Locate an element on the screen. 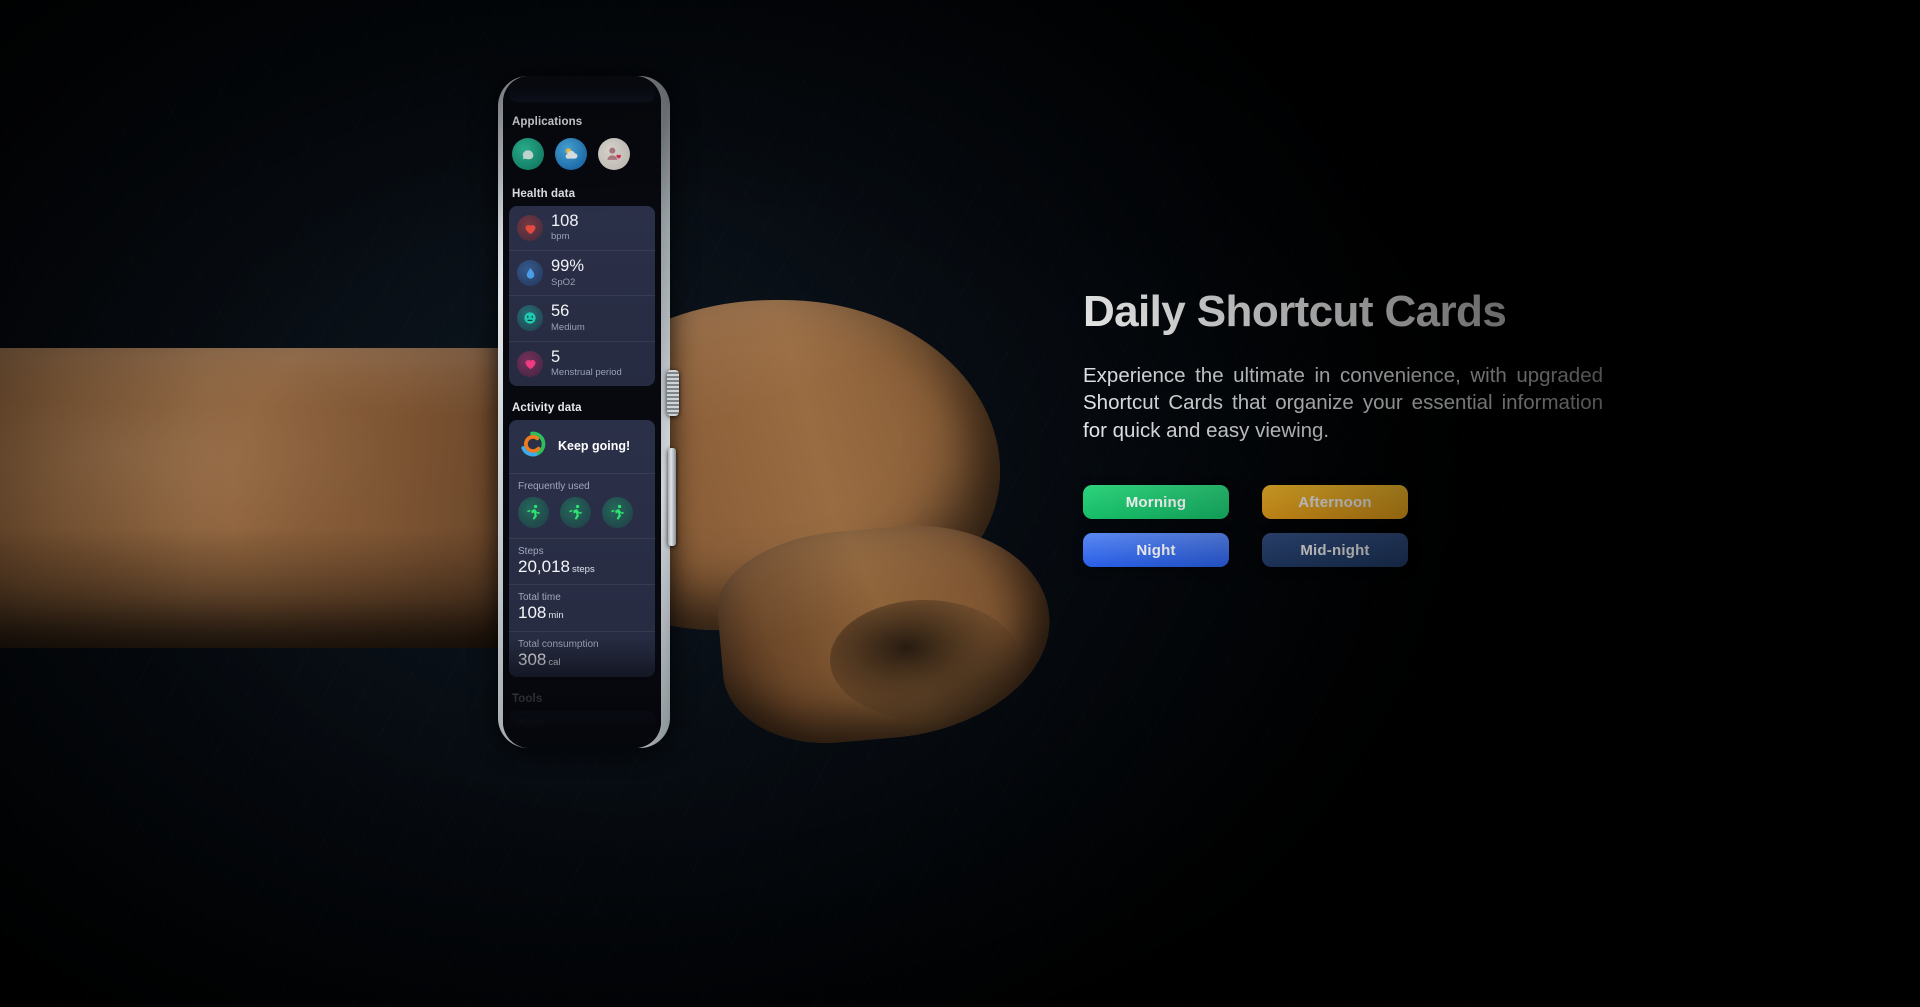 The height and width of the screenshot is (1007, 1920). menstrual-value: 5 is located at coordinates (556, 356).